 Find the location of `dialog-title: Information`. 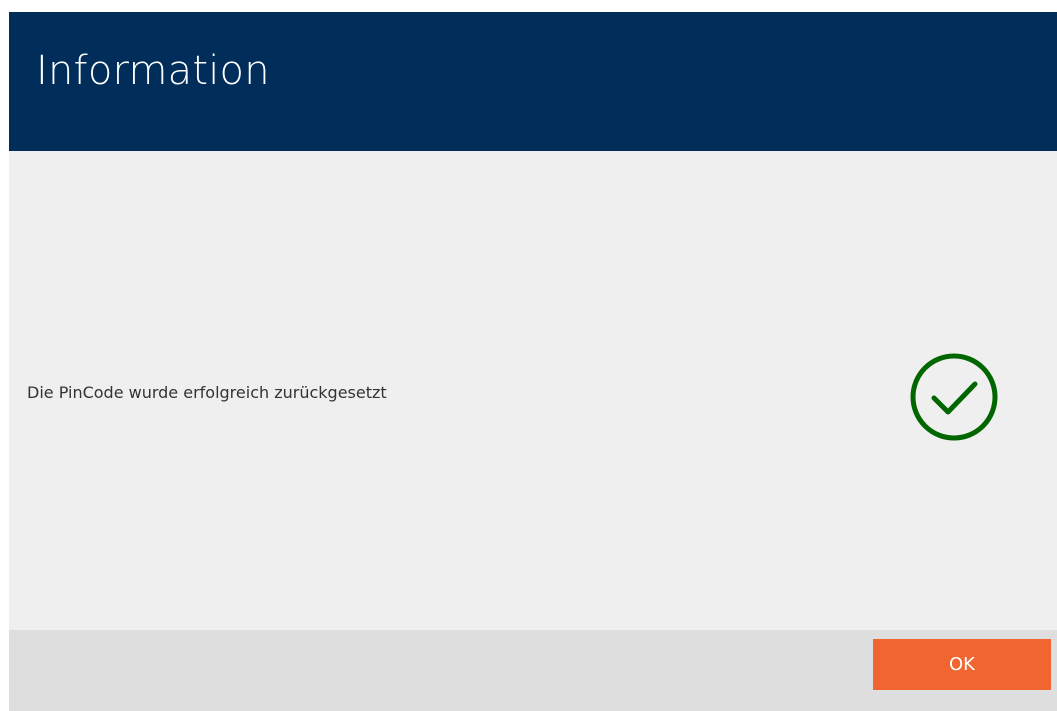

dialog-title: Information is located at coordinates (153, 71).